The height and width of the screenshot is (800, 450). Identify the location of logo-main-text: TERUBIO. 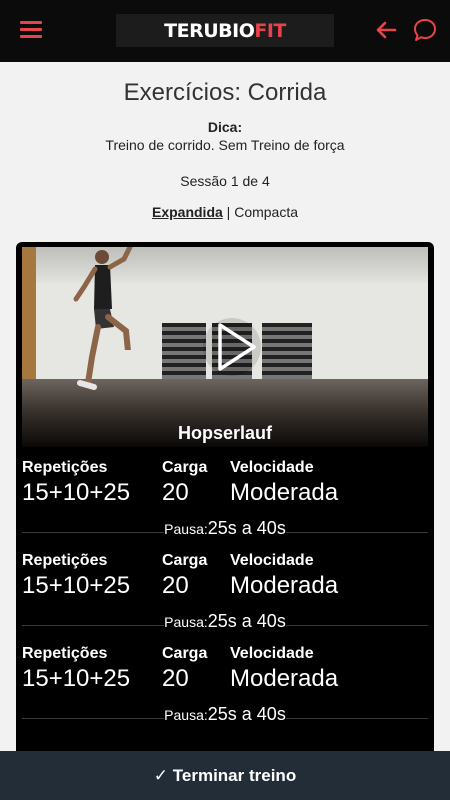
(209, 30).